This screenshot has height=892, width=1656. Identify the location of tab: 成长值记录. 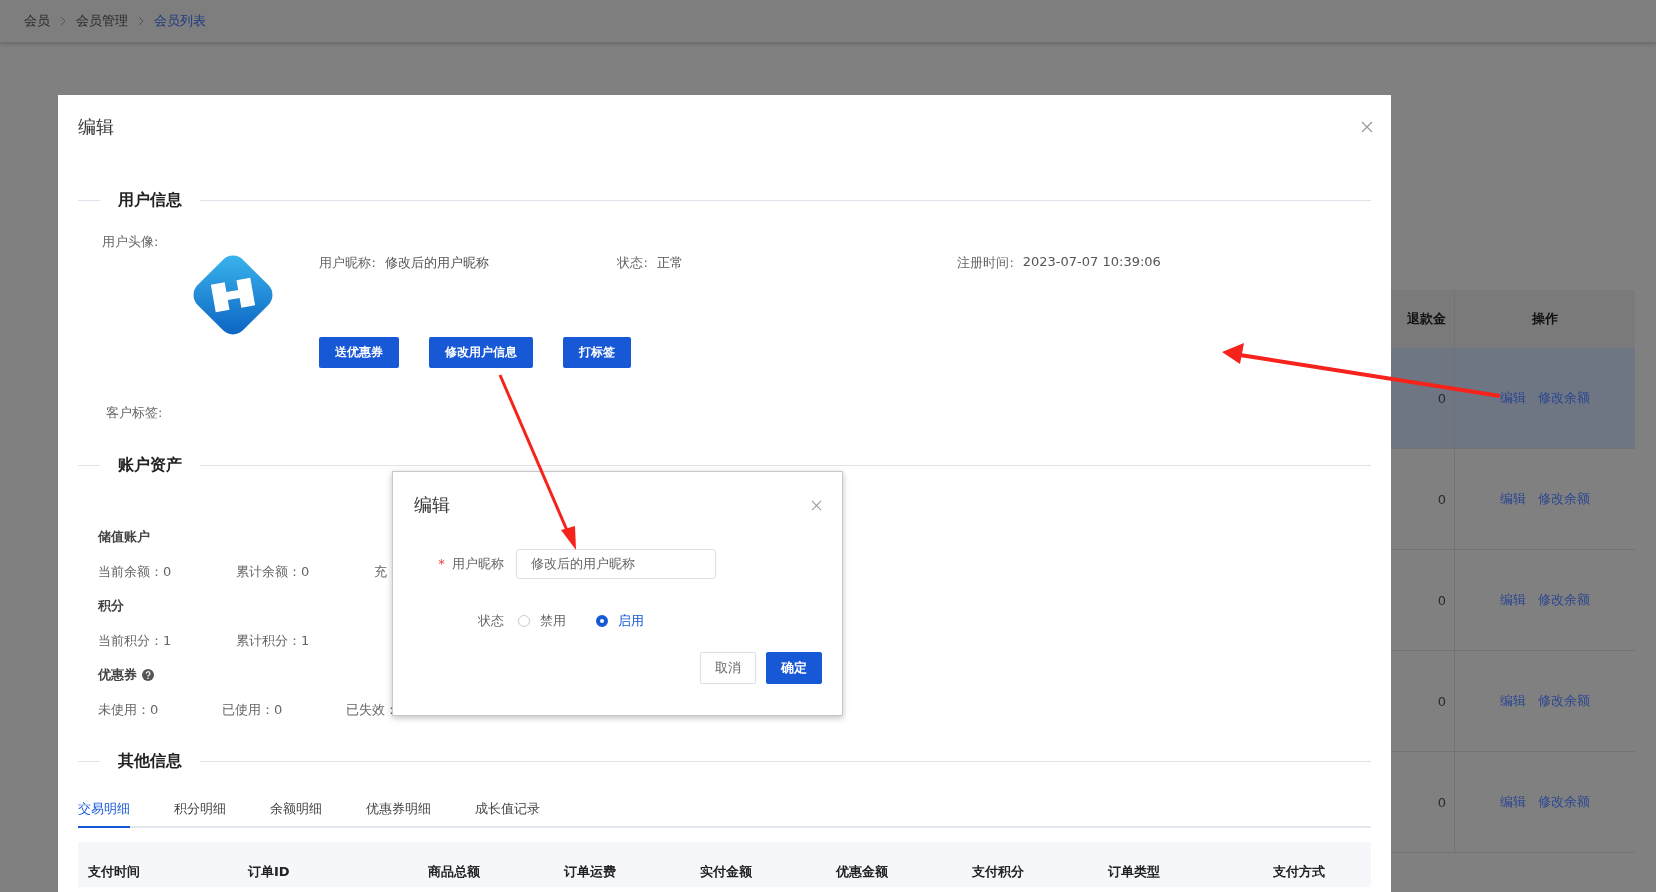
(507, 814).